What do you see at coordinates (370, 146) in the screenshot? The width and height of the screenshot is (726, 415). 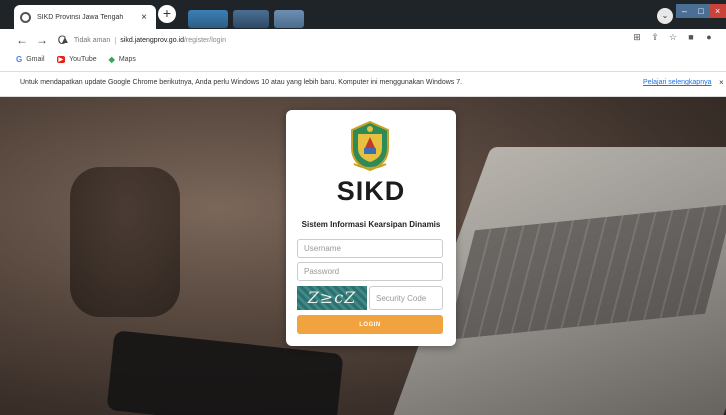 I see `province-emblem-logo` at bounding box center [370, 146].